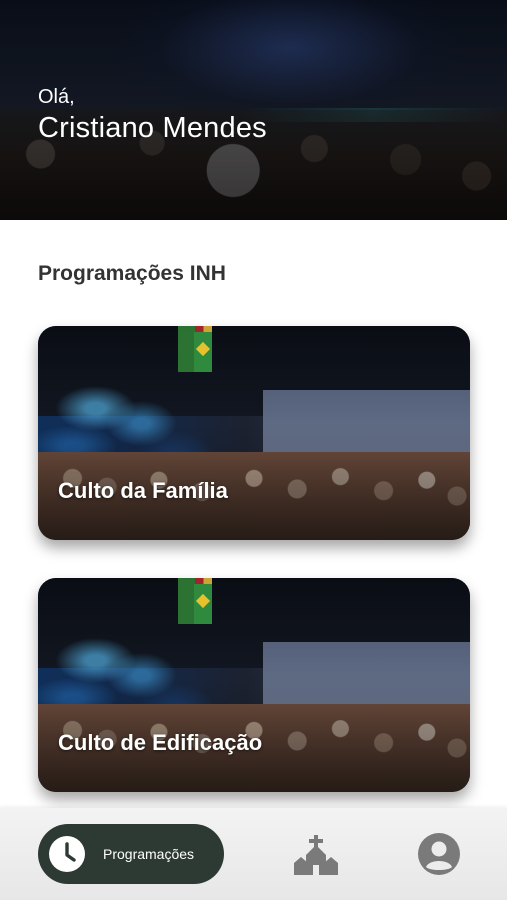  What do you see at coordinates (253, 854) in the screenshot?
I see `bottom-navigation: Programações` at bounding box center [253, 854].